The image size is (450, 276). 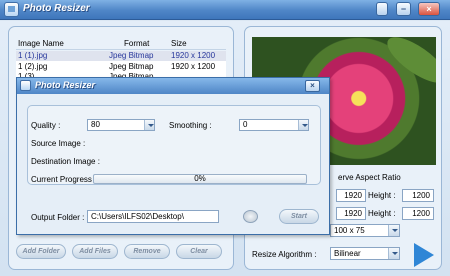 What do you see at coordinates (403, 9) in the screenshot?
I see `minimize-button: −` at bounding box center [403, 9].